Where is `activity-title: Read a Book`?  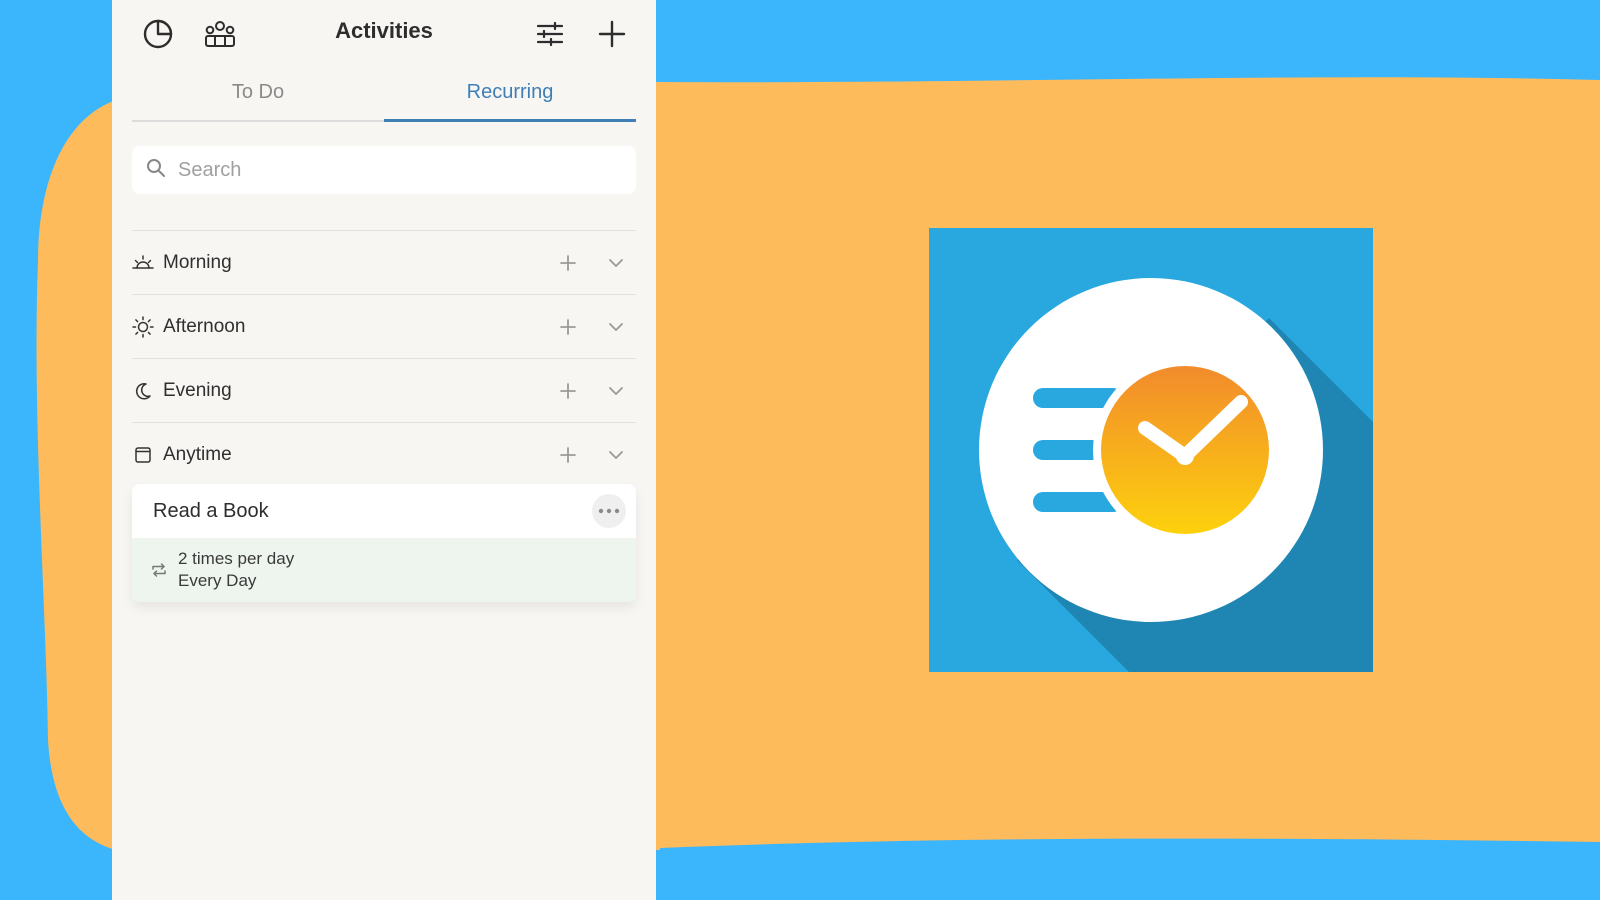 activity-title: Read a Book is located at coordinates (211, 510).